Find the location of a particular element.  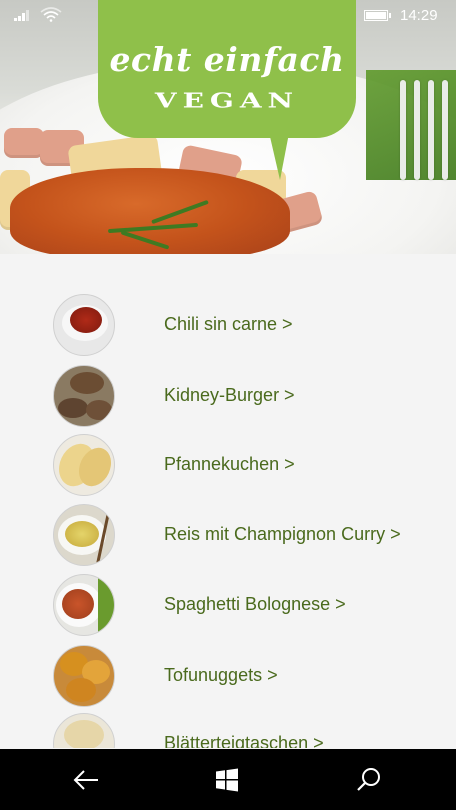

recipe-label: Reis mit Champignon Curry > is located at coordinates (282, 534).